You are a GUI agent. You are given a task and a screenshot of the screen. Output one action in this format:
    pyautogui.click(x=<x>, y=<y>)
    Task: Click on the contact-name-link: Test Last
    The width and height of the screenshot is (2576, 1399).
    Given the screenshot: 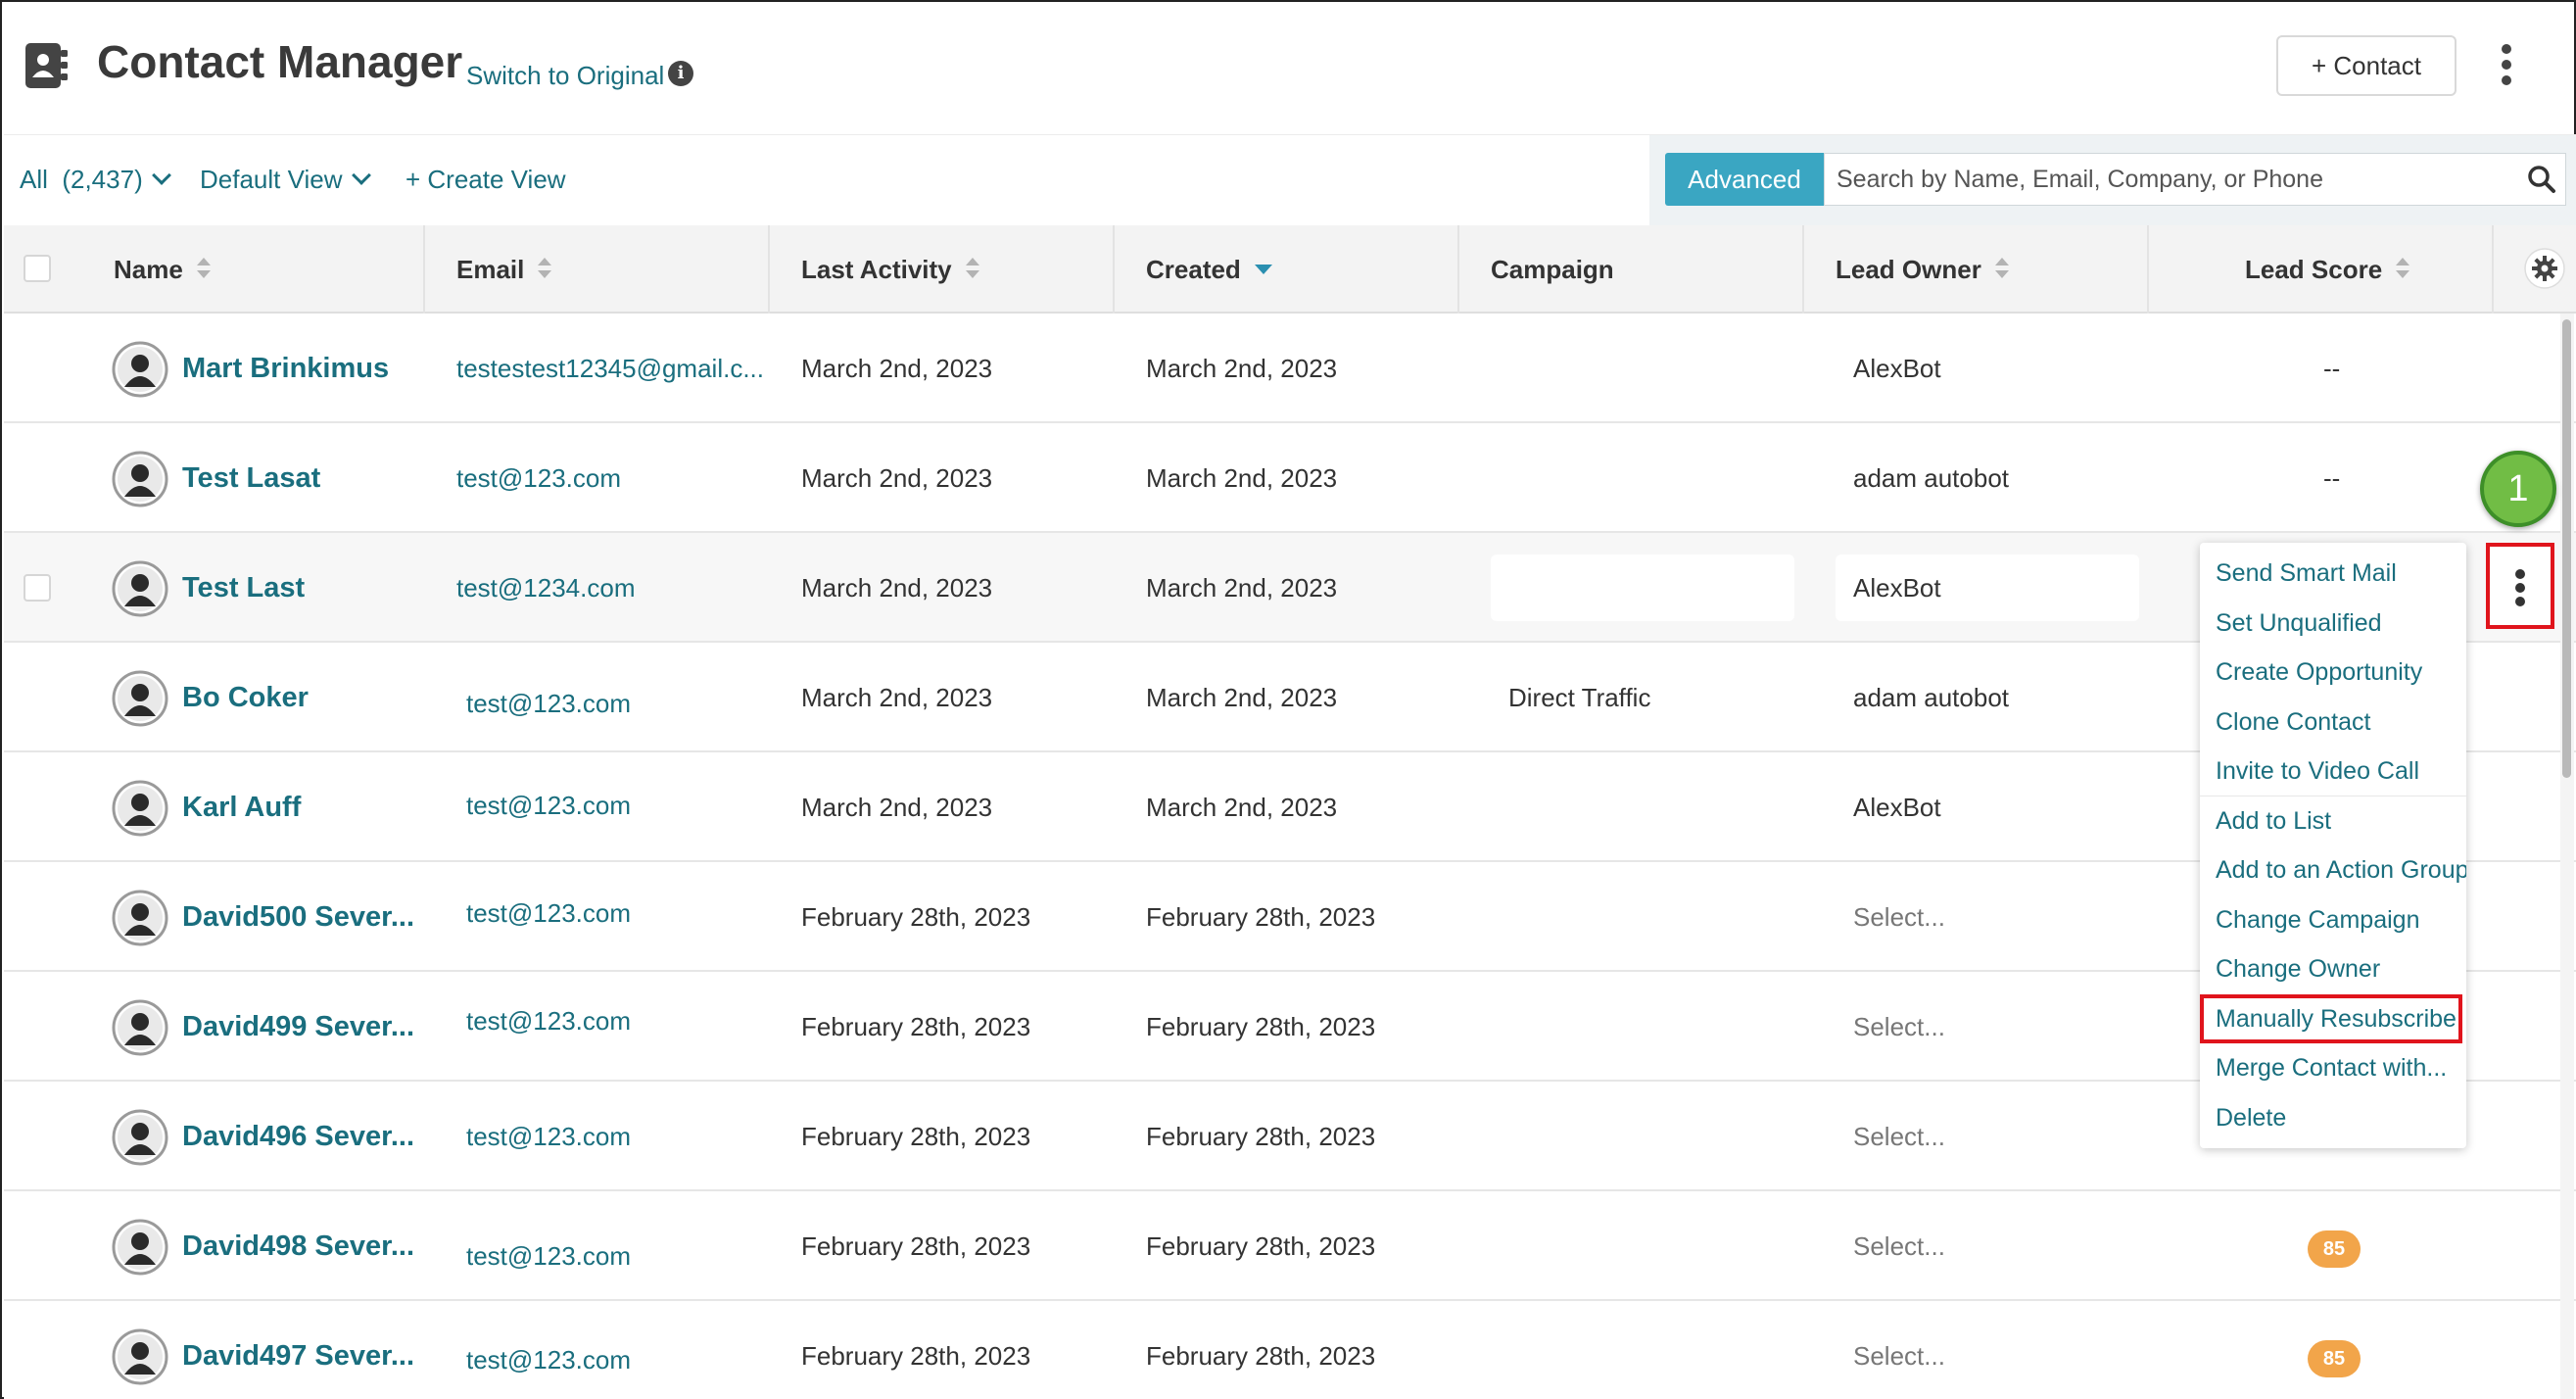 What is the action you would take?
    pyautogui.click(x=244, y=588)
    